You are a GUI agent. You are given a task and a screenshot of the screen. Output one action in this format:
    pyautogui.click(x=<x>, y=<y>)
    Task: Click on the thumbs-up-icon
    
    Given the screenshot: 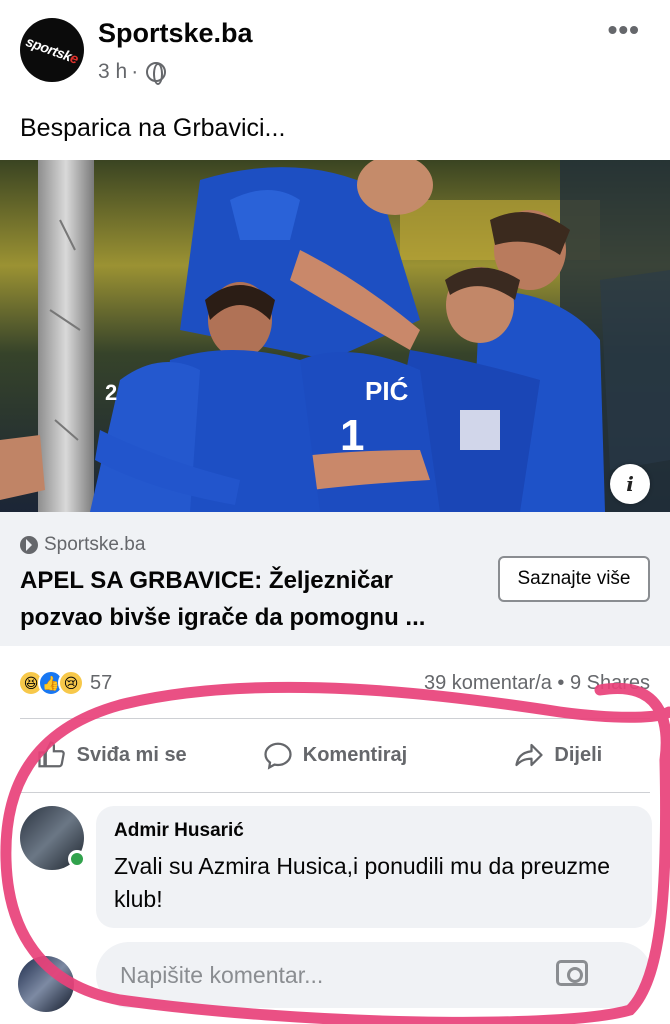 What is the action you would take?
    pyautogui.click(x=51, y=754)
    